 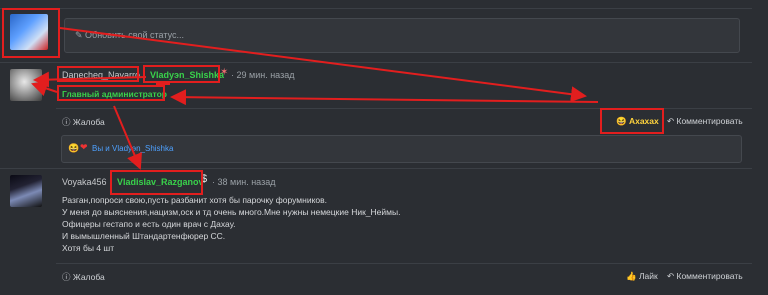 I want to click on post2-time: · 38 мин. назад, so click(x=244, y=182).